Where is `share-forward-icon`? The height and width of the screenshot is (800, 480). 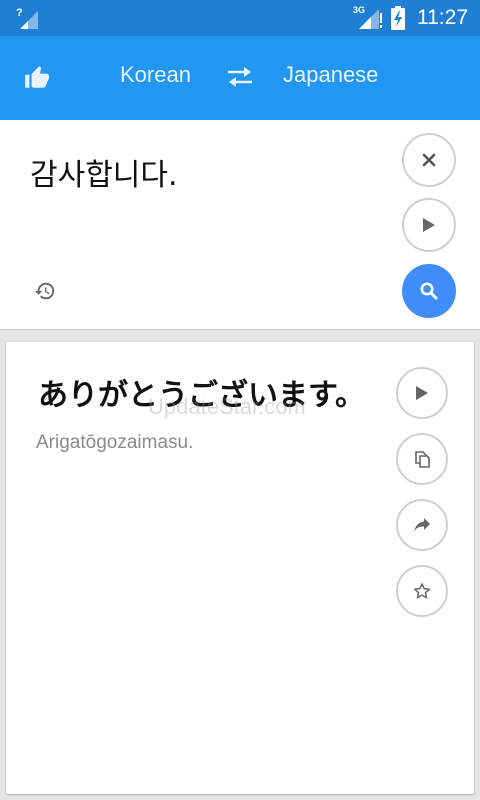
share-forward-icon is located at coordinates (422, 525).